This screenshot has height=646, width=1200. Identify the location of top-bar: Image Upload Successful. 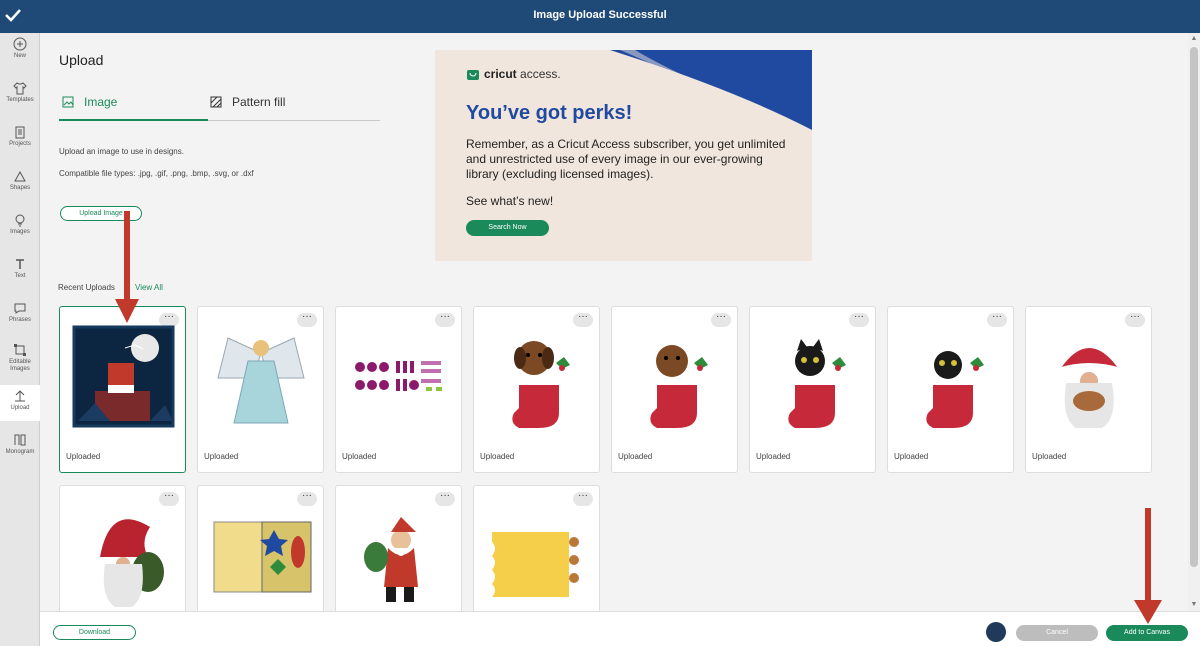
(600, 16).